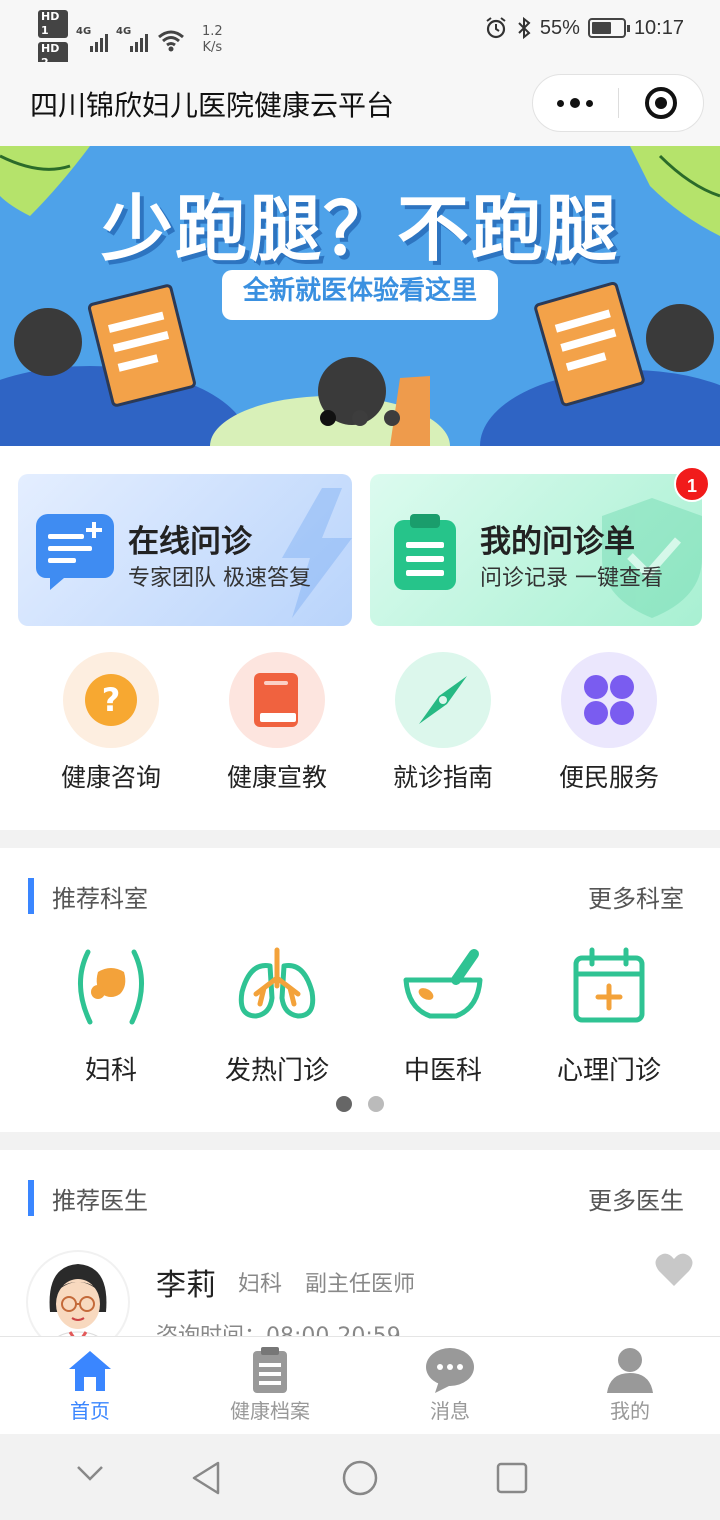  Describe the element at coordinates (270, 1370) in the screenshot. I see `clipboard-icon` at that location.